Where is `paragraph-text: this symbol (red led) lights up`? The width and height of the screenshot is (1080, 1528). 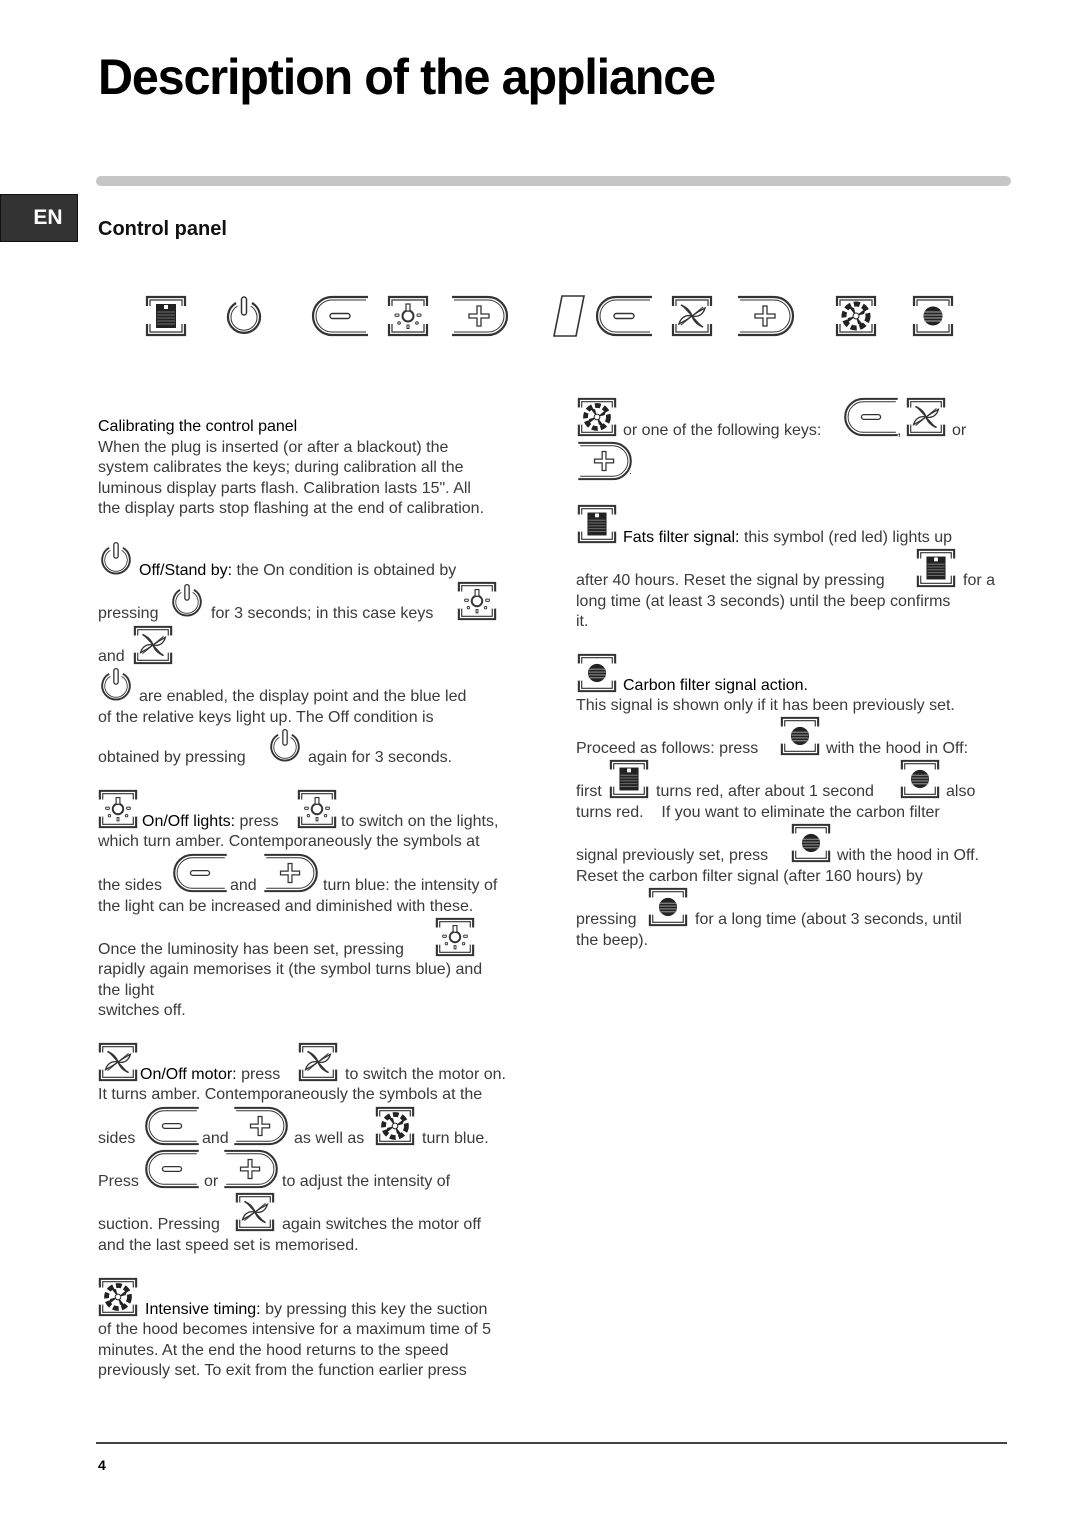 paragraph-text: this symbol (red led) lights up is located at coordinates (848, 537).